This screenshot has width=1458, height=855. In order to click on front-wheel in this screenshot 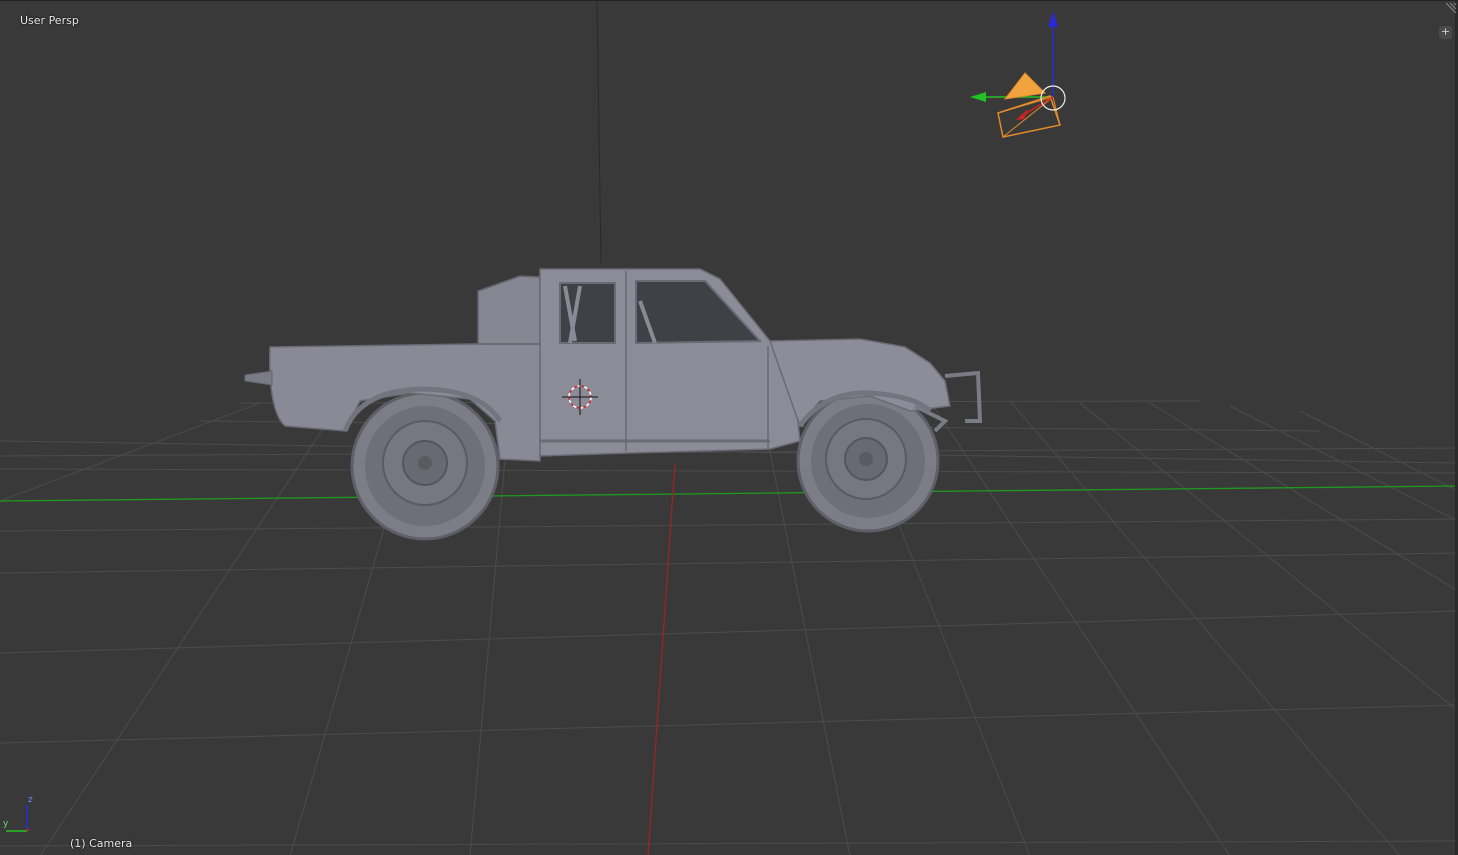, I will do `click(868, 461)`.